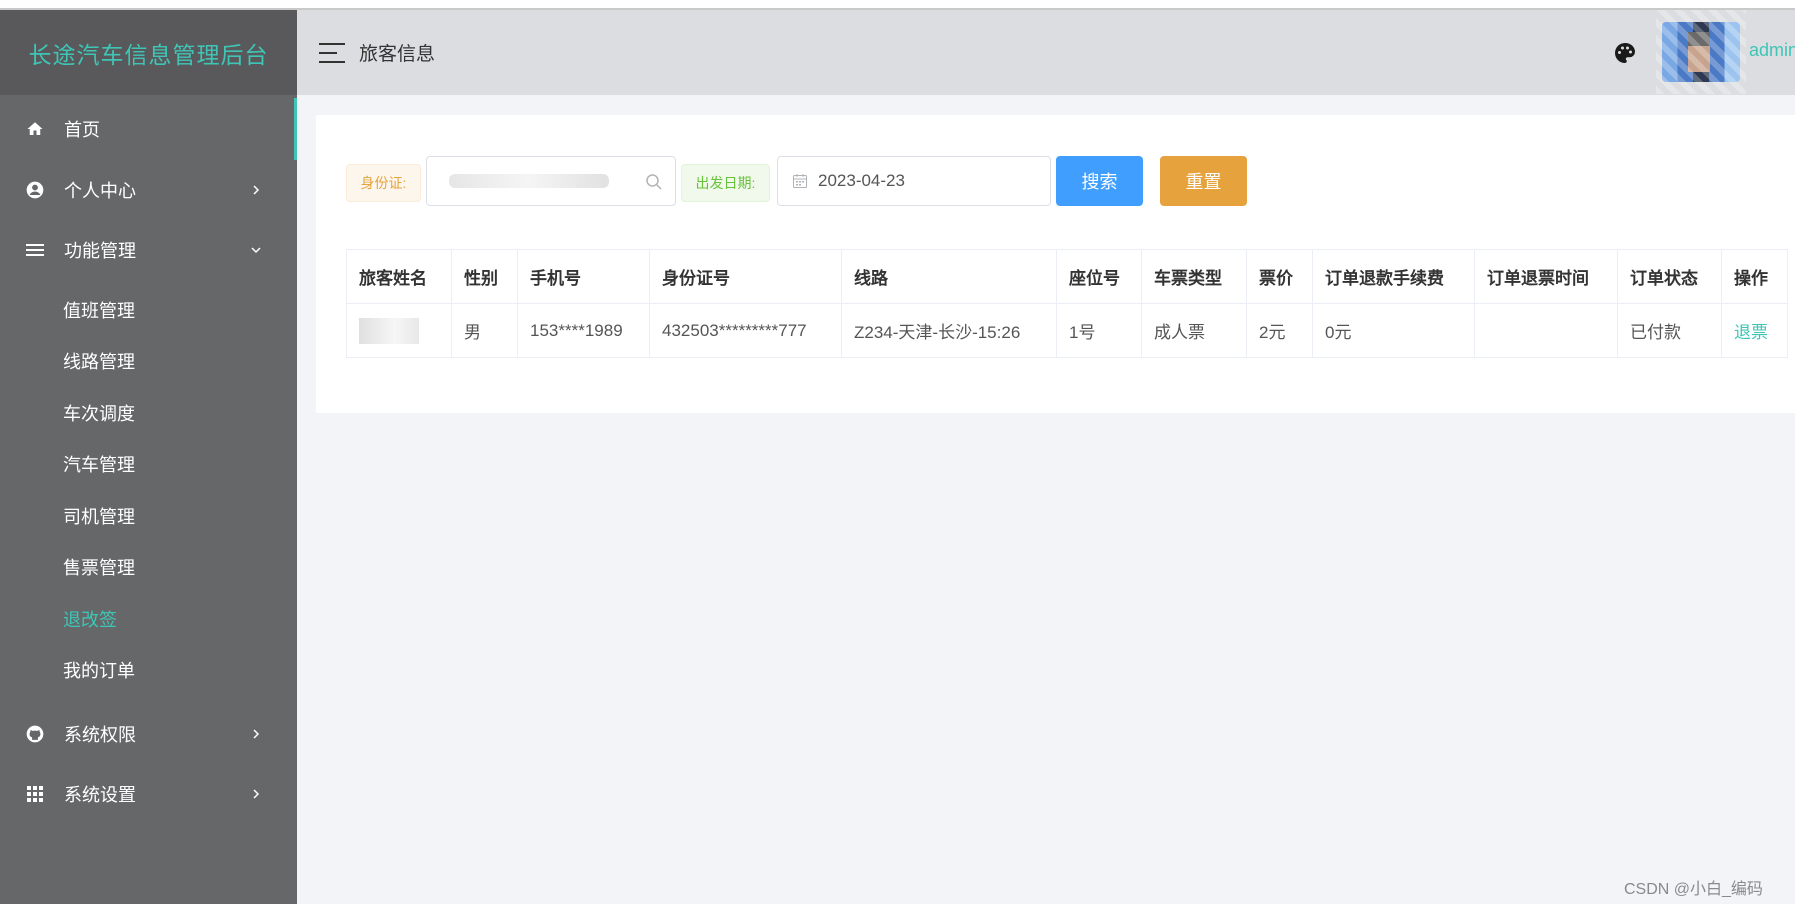 The width and height of the screenshot is (1795, 904). What do you see at coordinates (914, 181) in the screenshot?
I see `departure-date-input: 2023-04-23` at bounding box center [914, 181].